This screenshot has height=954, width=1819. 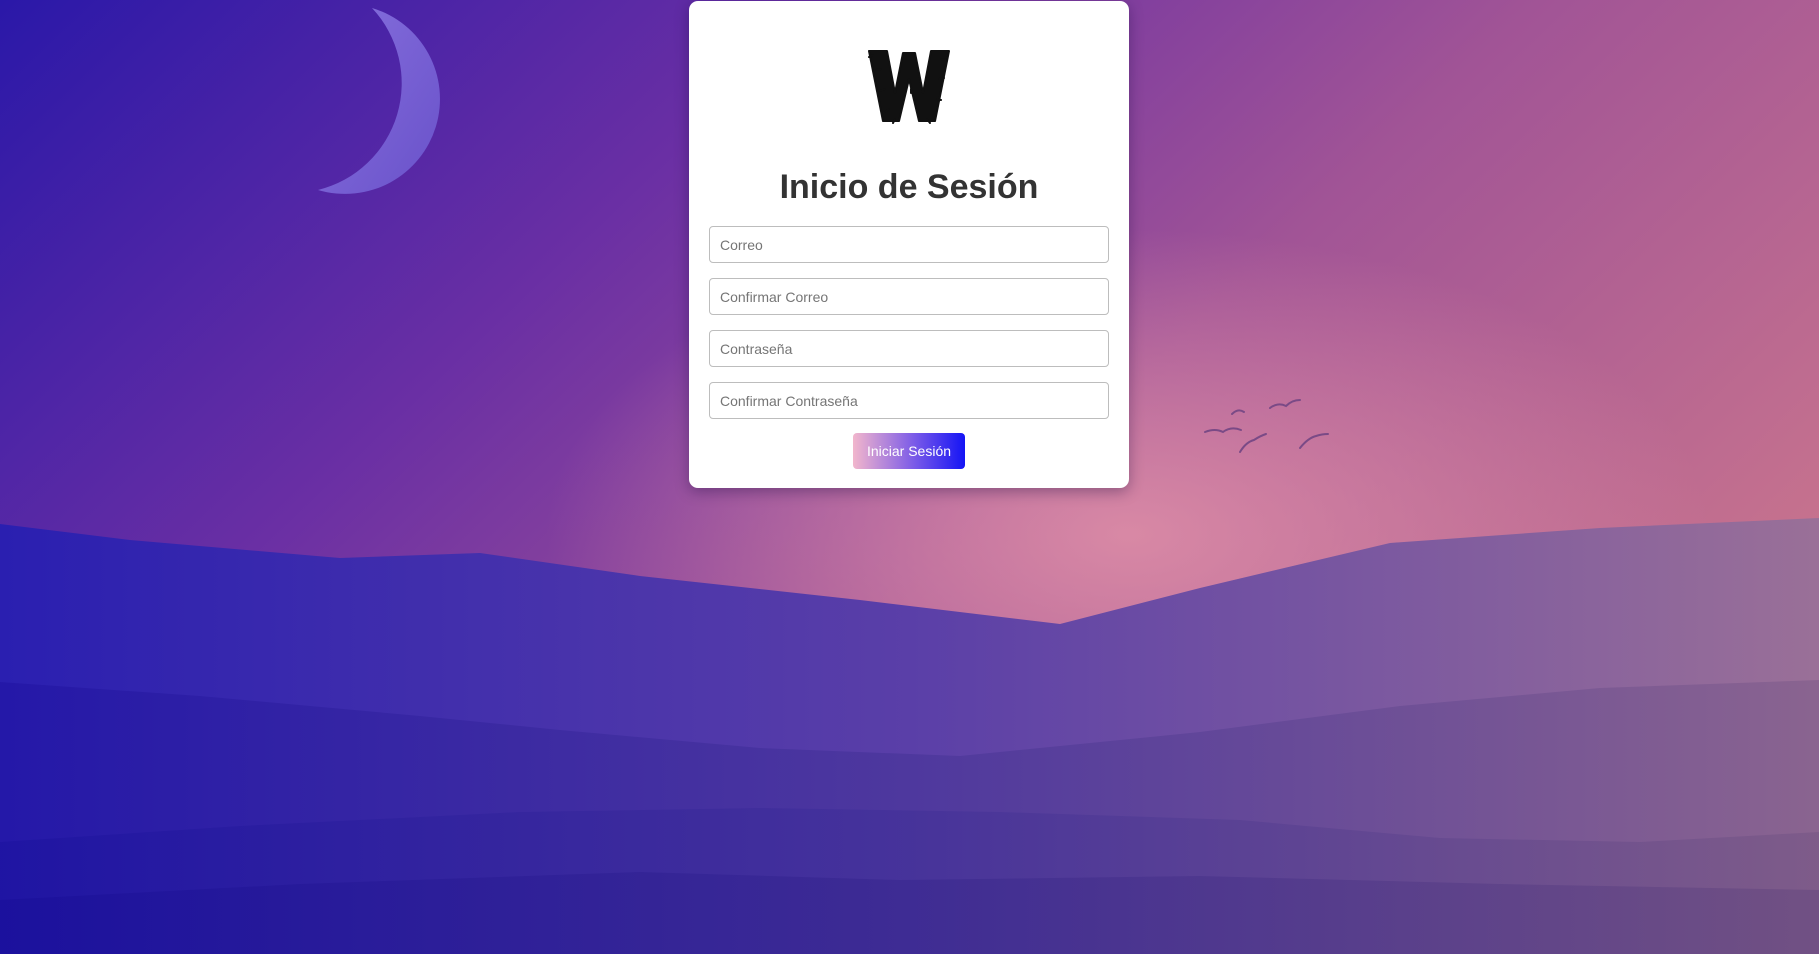 I want to click on w-brush-logo-icon, so click(x=909, y=87).